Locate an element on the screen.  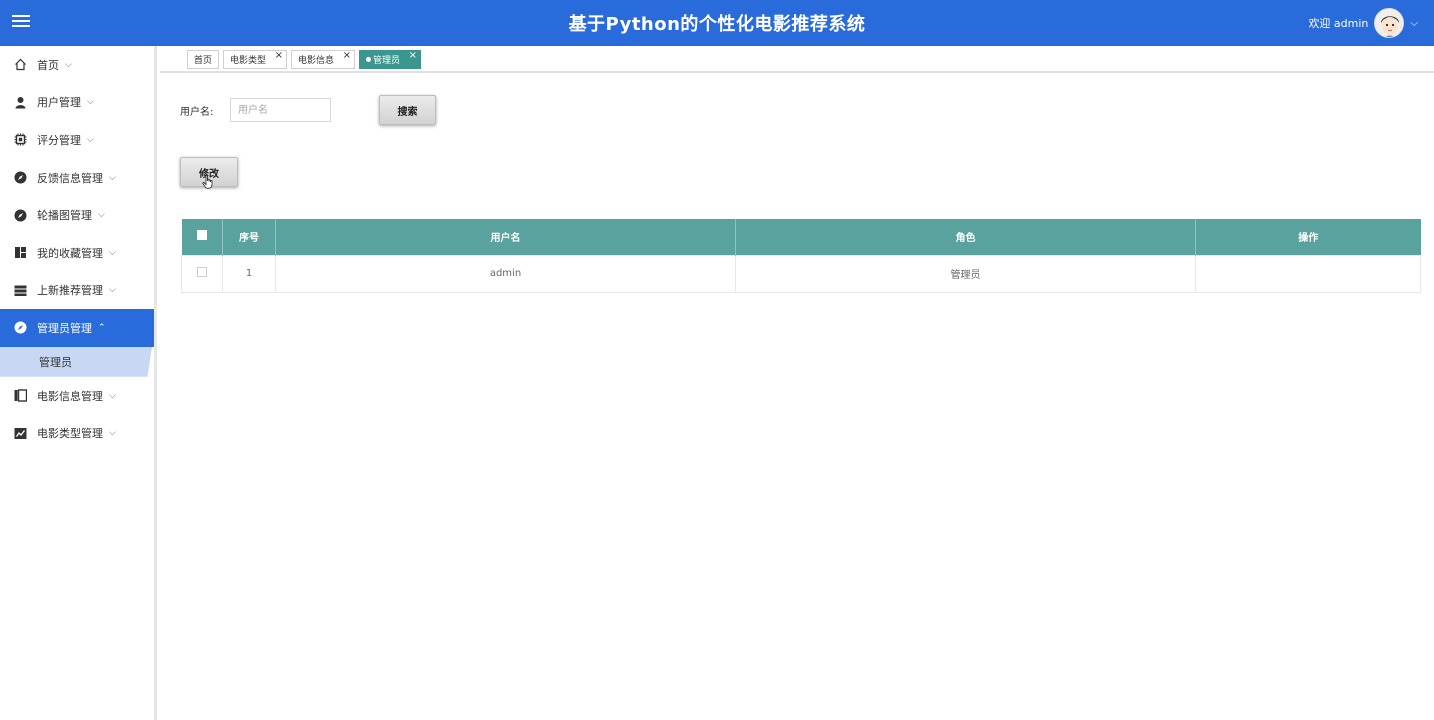
sidebar-item-label: 反馈信息管理 is located at coordinates (70, 178).